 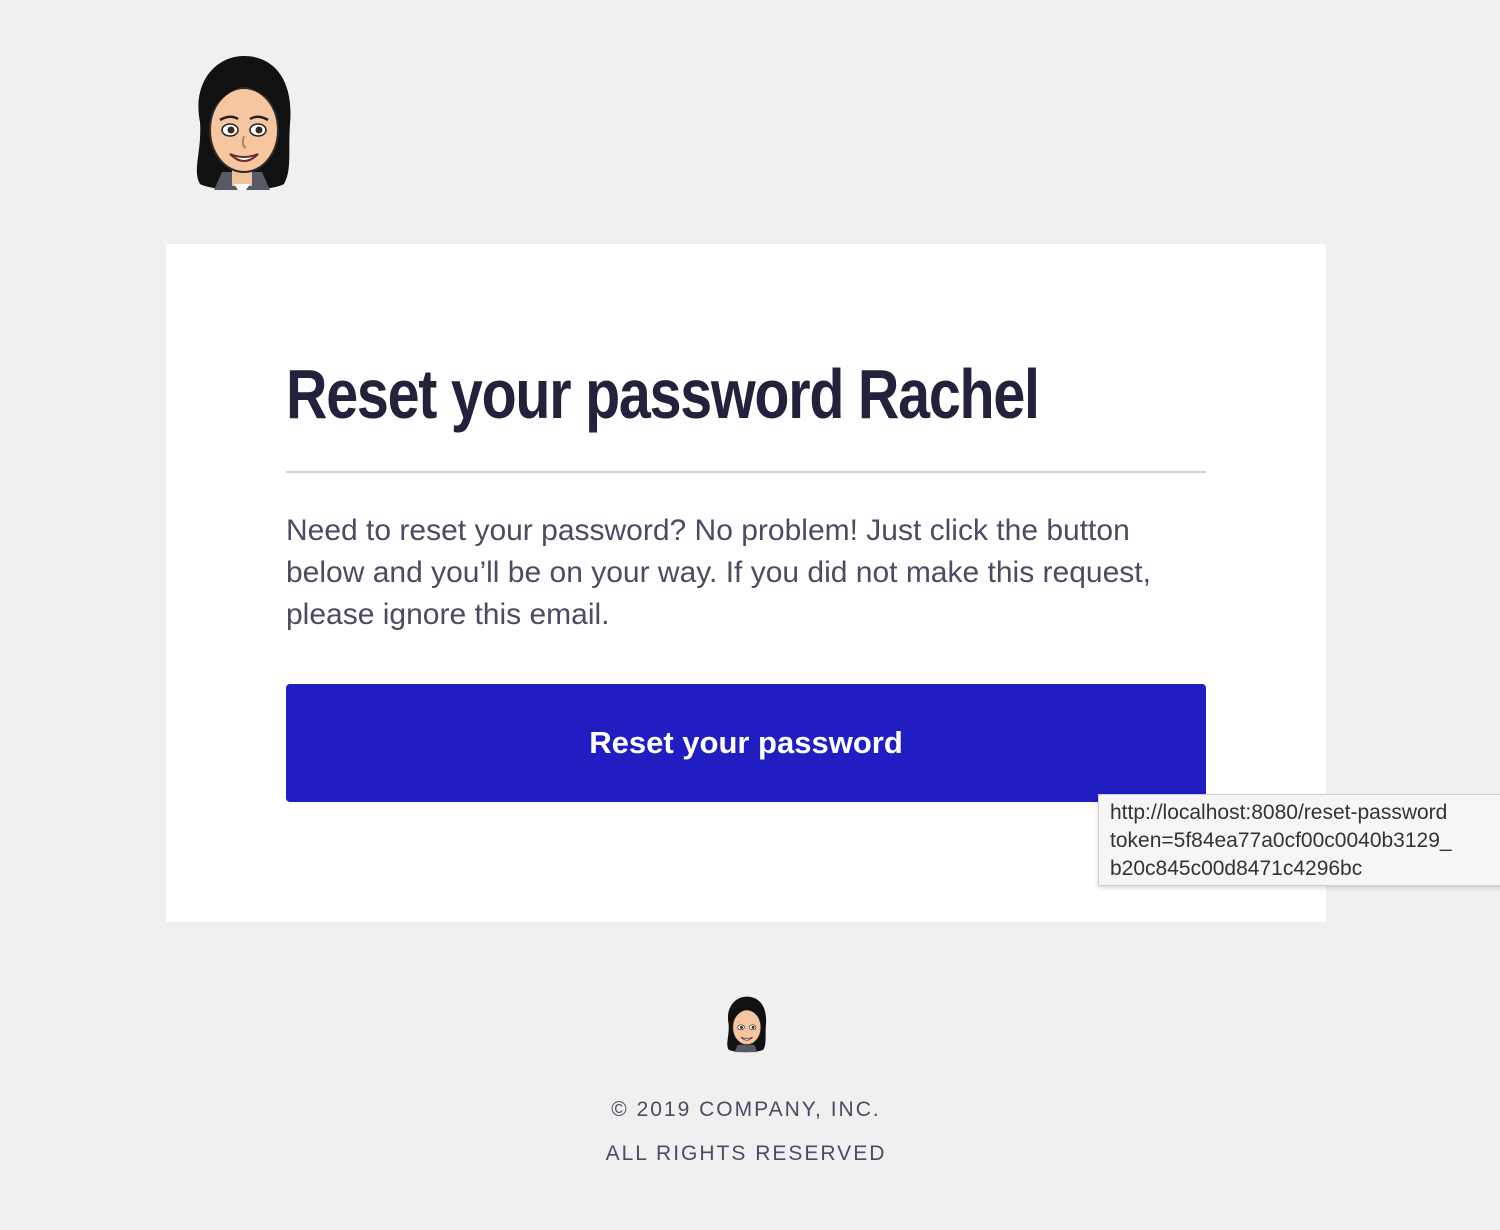 I want to click on avatar-logo-icon, so click(x=243, y=123).